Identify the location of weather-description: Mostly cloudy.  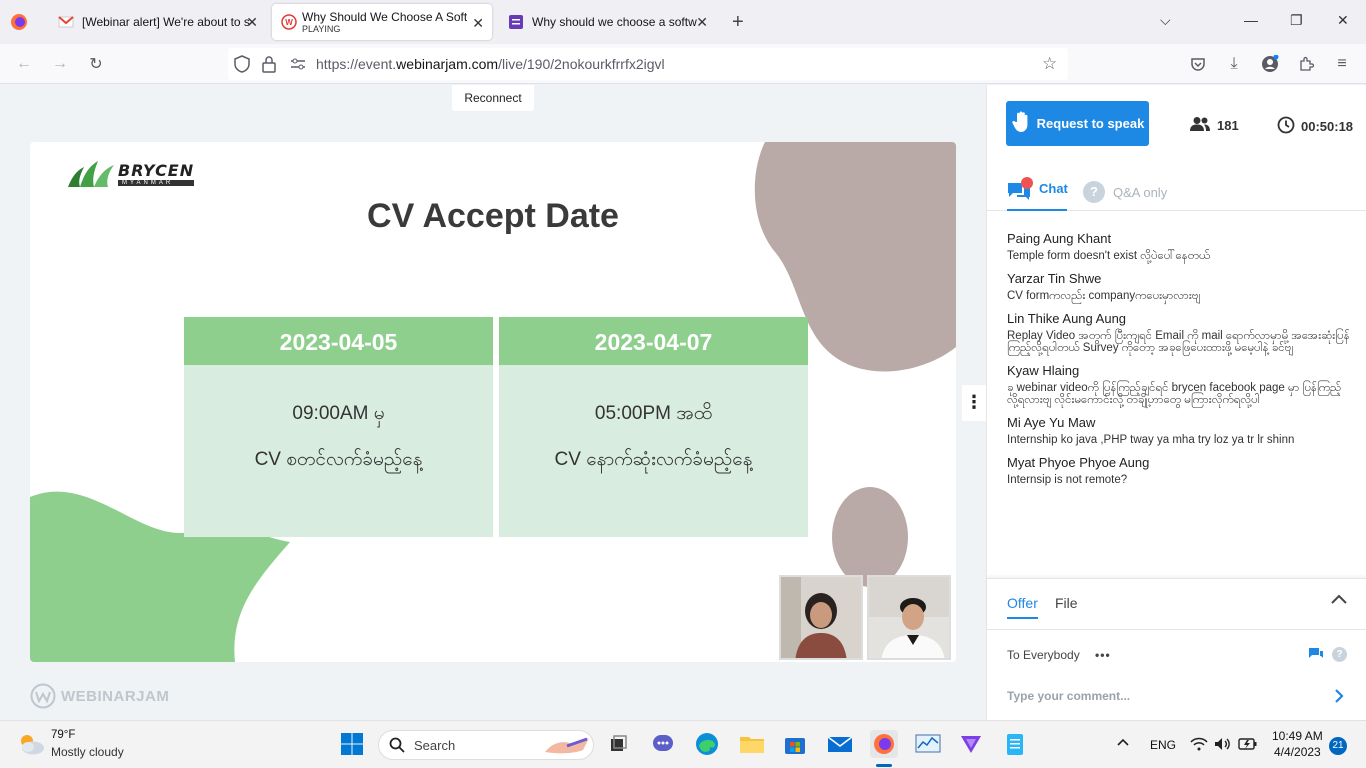
(87, 752).